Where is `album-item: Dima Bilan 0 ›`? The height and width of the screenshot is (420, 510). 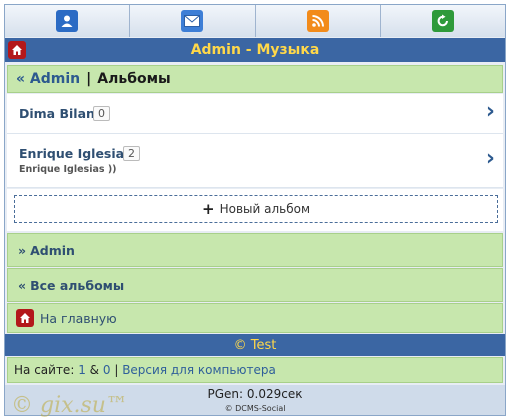 album-item: Dima Bilan 0 › is located at coordinates (255, 114).